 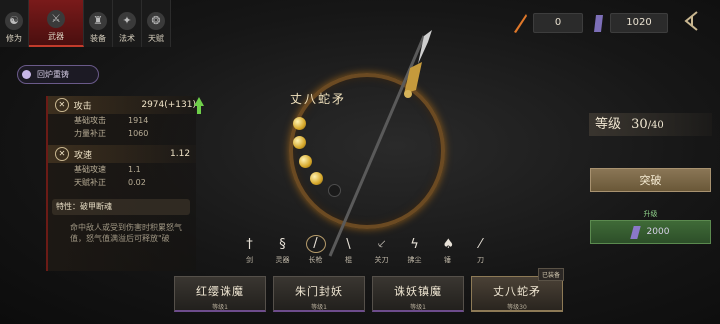 I want to click on artifact-icon: §, so click(x=282, y=244).